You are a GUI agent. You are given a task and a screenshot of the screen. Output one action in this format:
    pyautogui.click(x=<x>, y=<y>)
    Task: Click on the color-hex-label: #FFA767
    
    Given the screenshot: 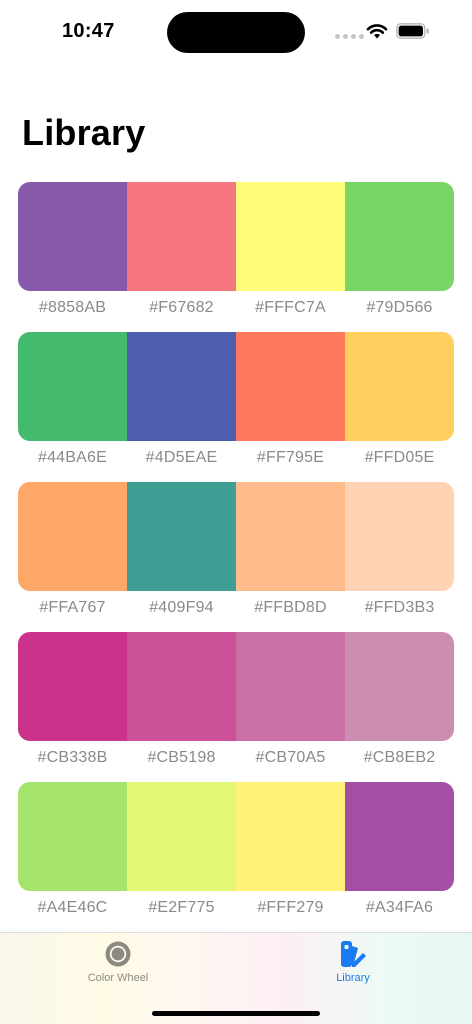 What is the action you would take?
    pyautogui.click(x=72, y=607)
    